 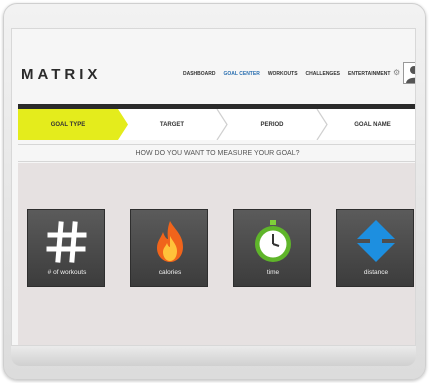 What do you see at coordinates (376, 241) in the screenshot?
I see `up-down-arrows-icon` at bounding box center [376, 241].